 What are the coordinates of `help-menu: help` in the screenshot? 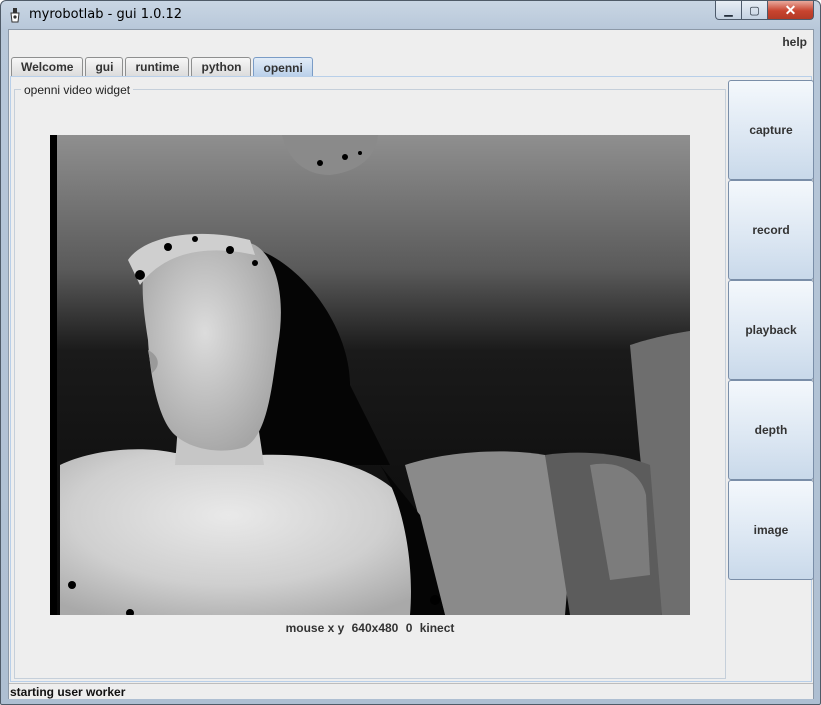 It's located at (794, 42).